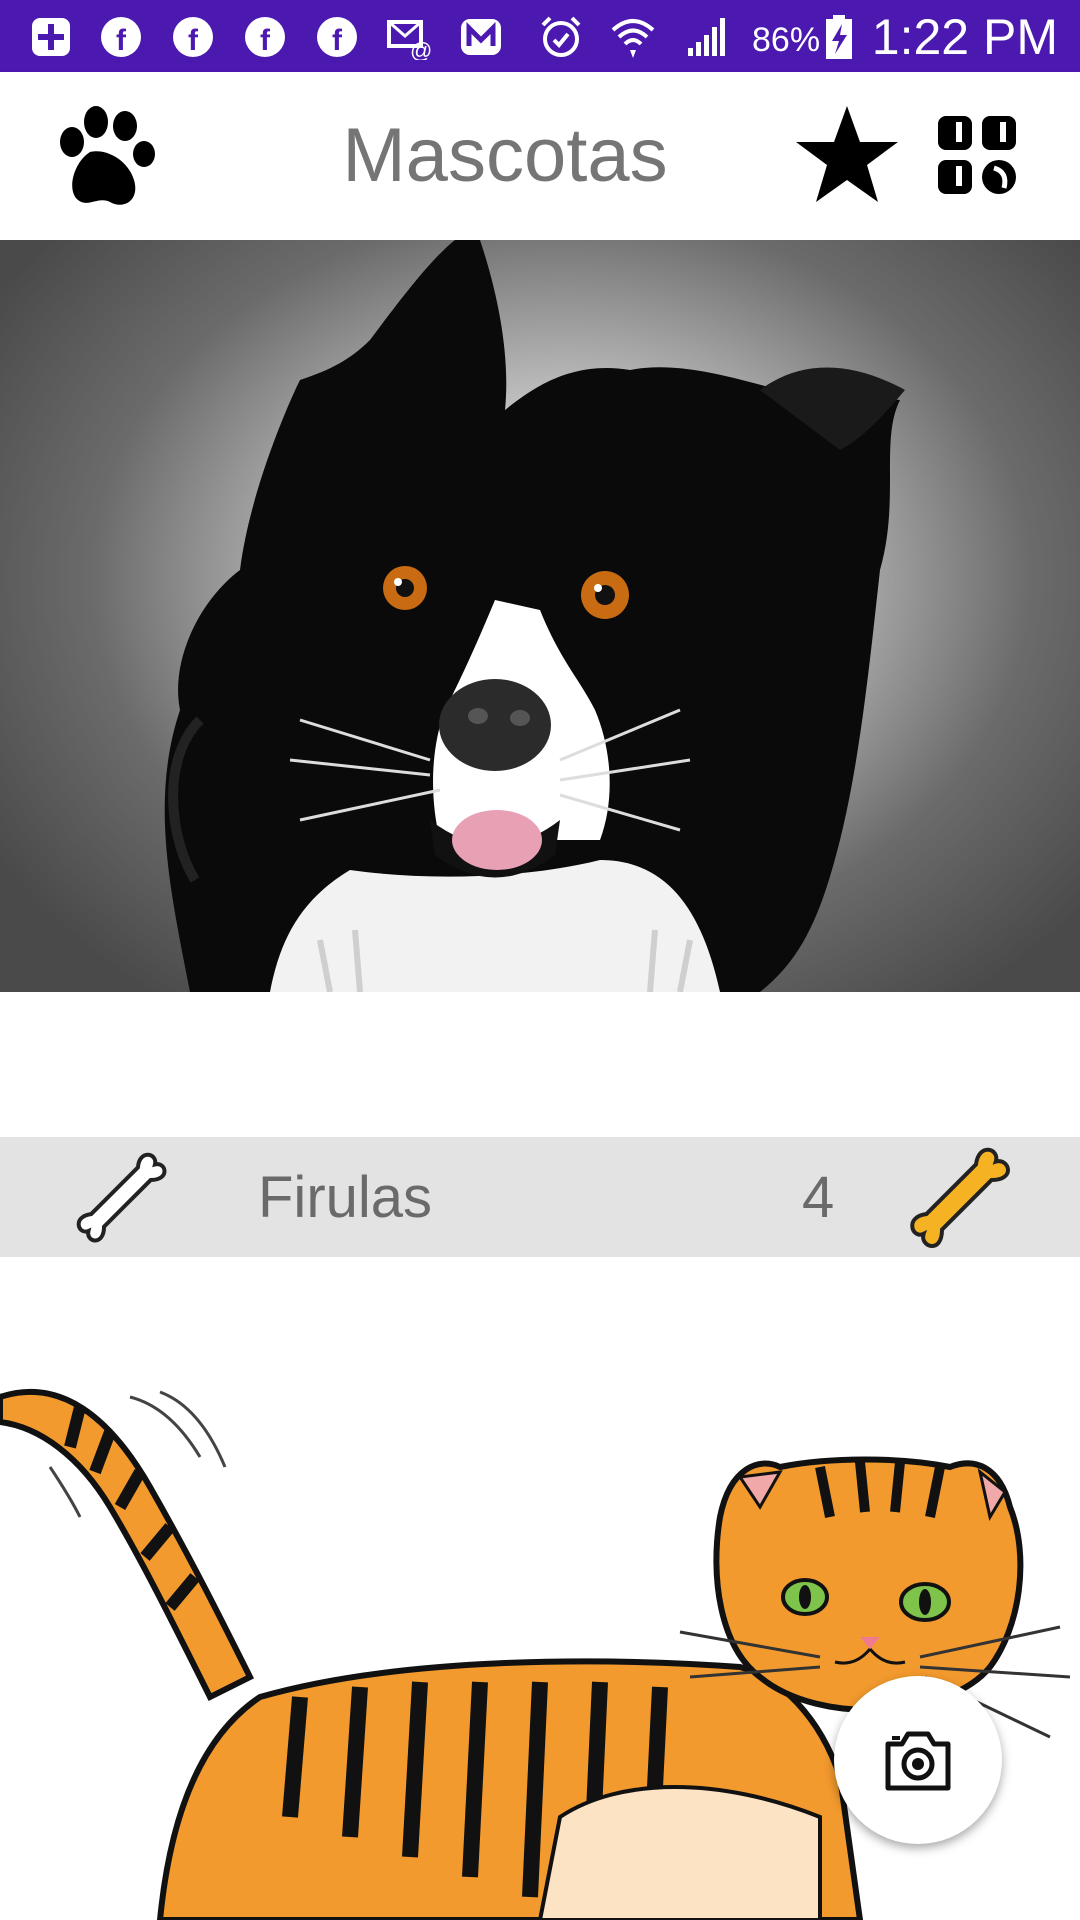 The image size is (1080, 1920). Describe the element at coordinates (847, 157) in the screenshot. I see `star-icon` at that location.